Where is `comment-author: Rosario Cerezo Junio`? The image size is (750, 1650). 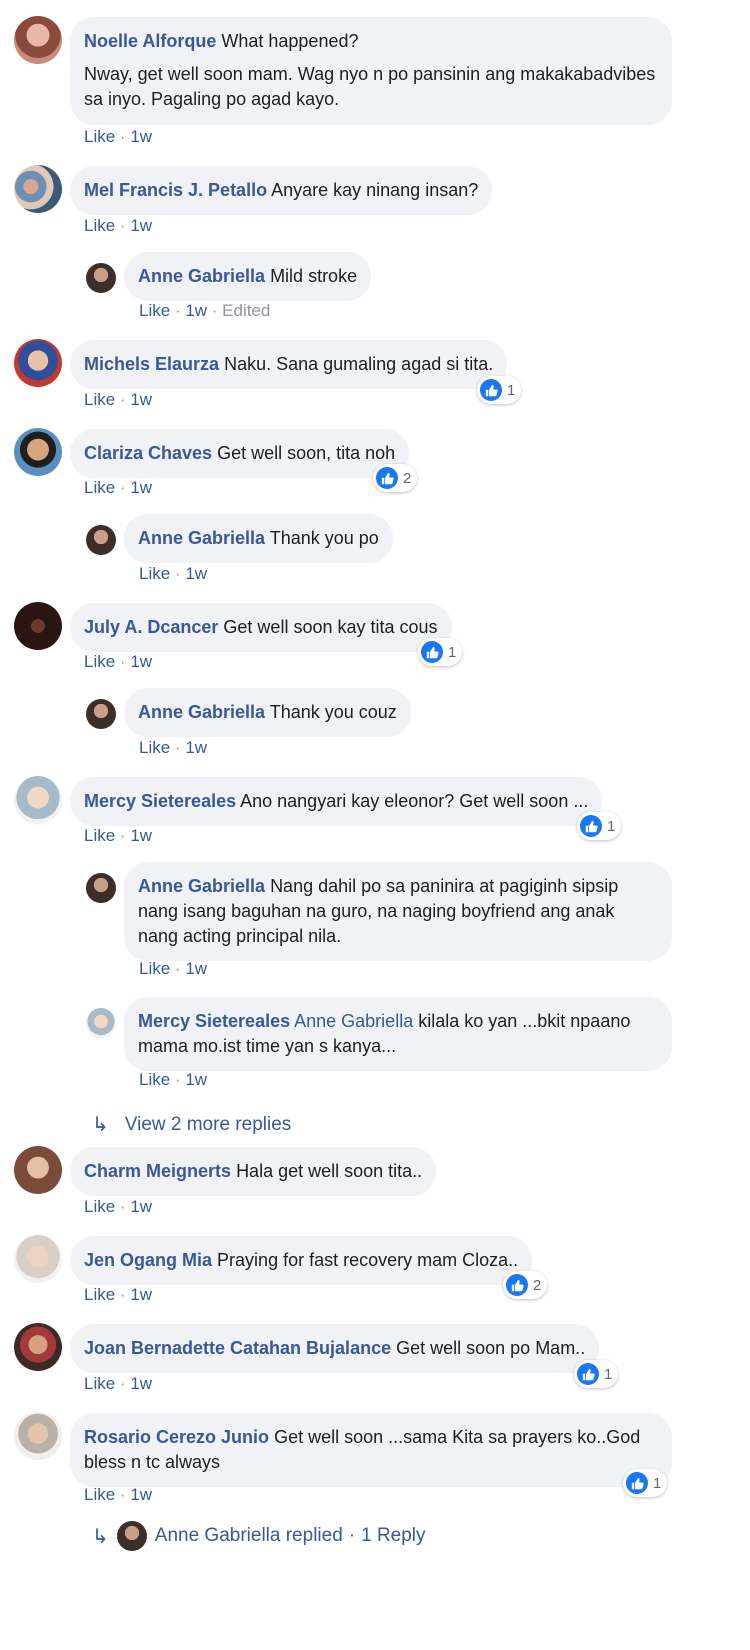 comment-author: Rosario Cerezo Junio is located at coordinates (176, 1437).